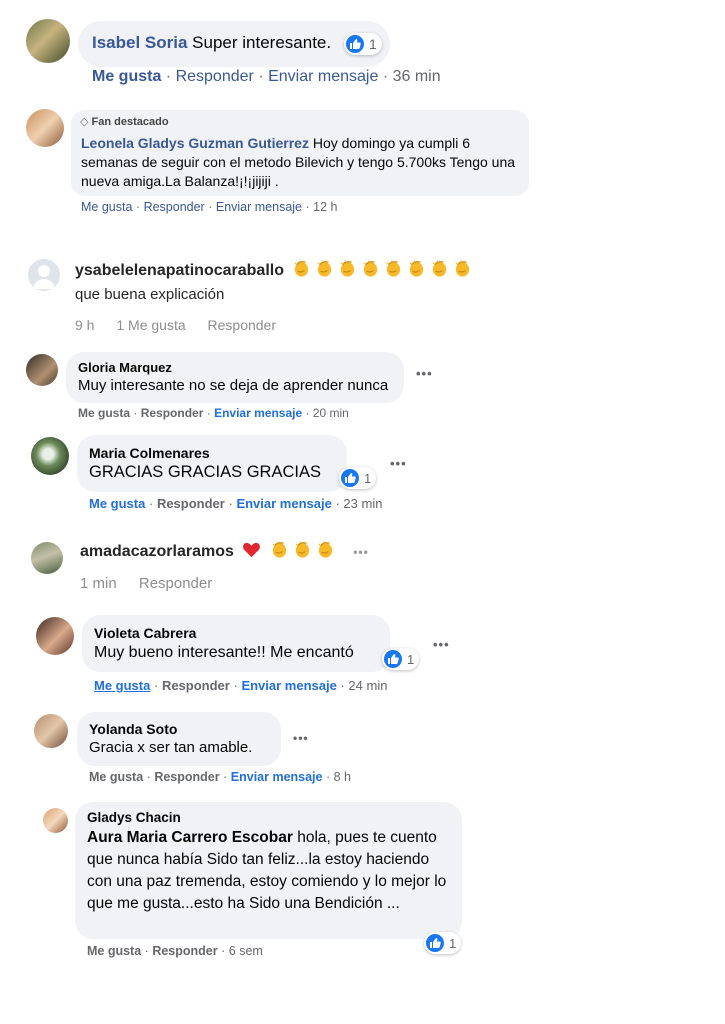 Image resolution: width=725 pixels, height=1024 pixels. What do you see at coordinates (179, 270) in the screenshot?
I see `commenter-name: ysabelelenapatinocaraballo` at bounding box center [179, 270].